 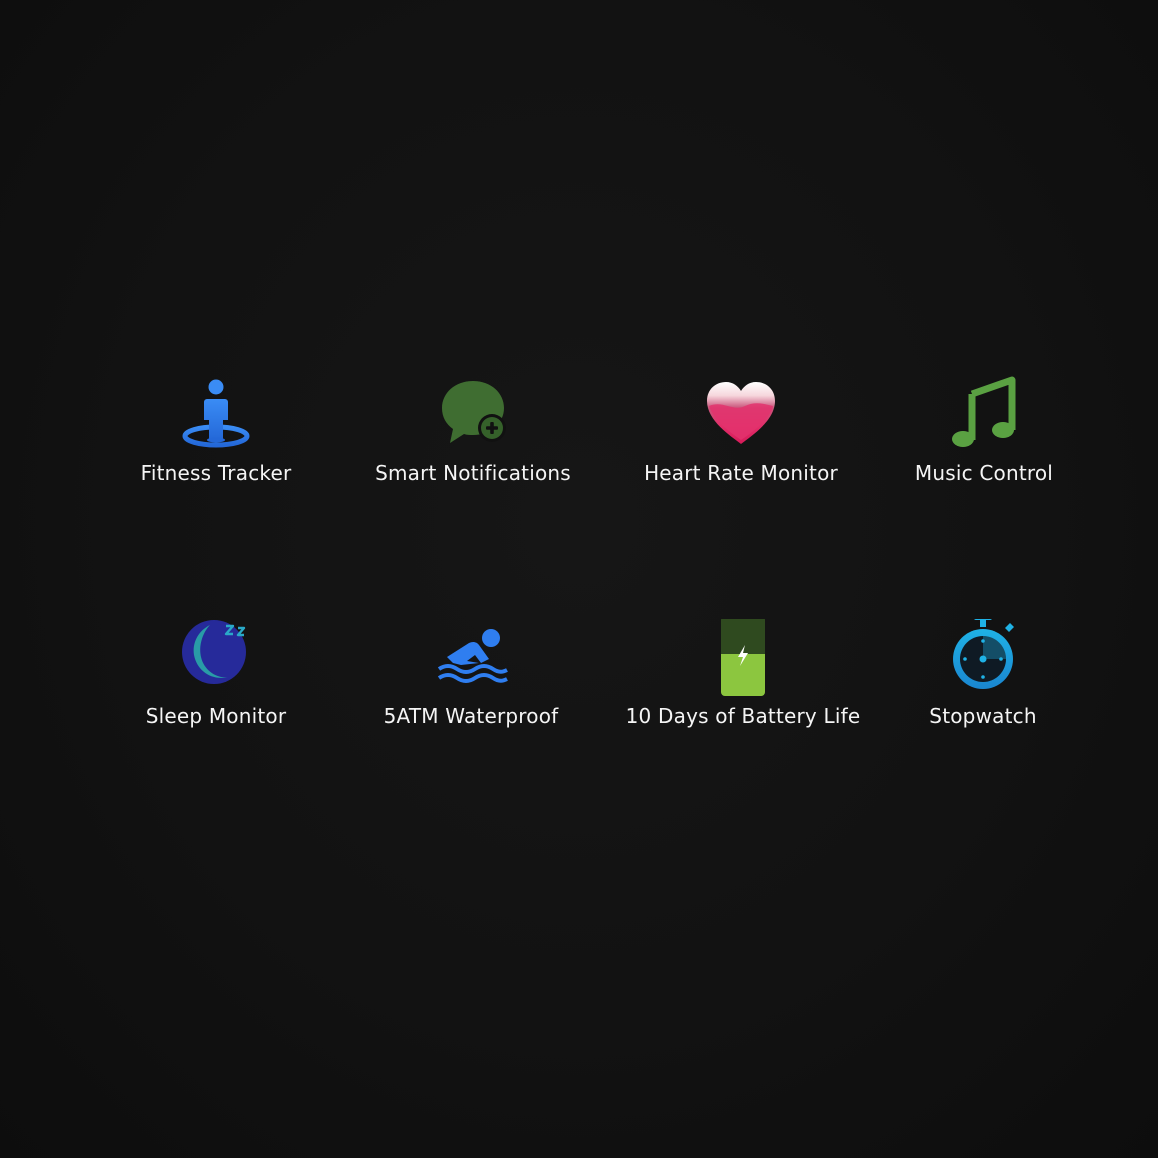 I want to click on feature-fitness-tracker: Fitness Tracker, so click(x=216, y=441).